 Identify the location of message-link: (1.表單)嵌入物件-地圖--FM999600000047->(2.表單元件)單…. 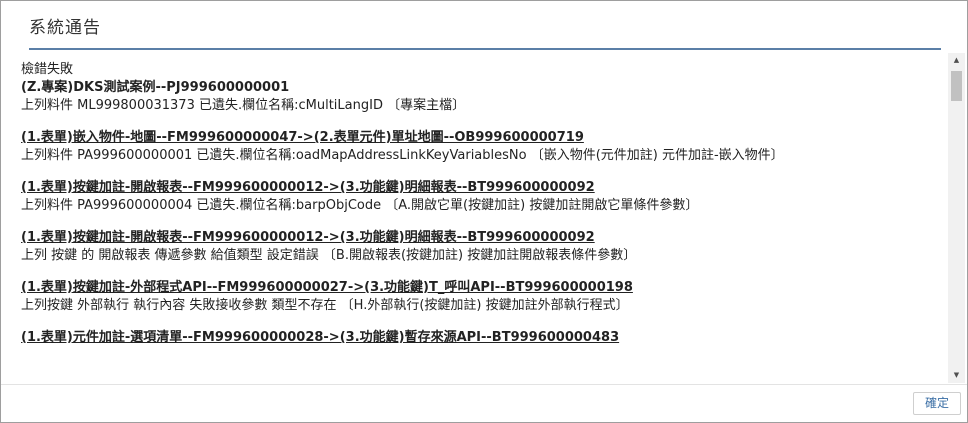
(483, 138).